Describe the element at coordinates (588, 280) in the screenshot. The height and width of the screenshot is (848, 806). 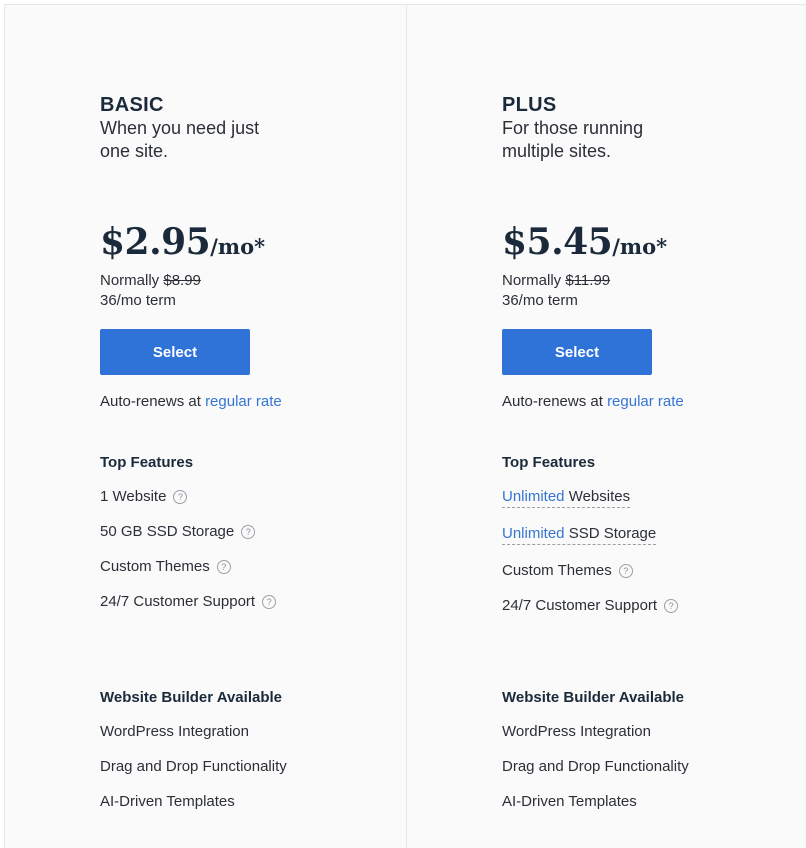
I see `strikethrough-price: $11.99` at that location.